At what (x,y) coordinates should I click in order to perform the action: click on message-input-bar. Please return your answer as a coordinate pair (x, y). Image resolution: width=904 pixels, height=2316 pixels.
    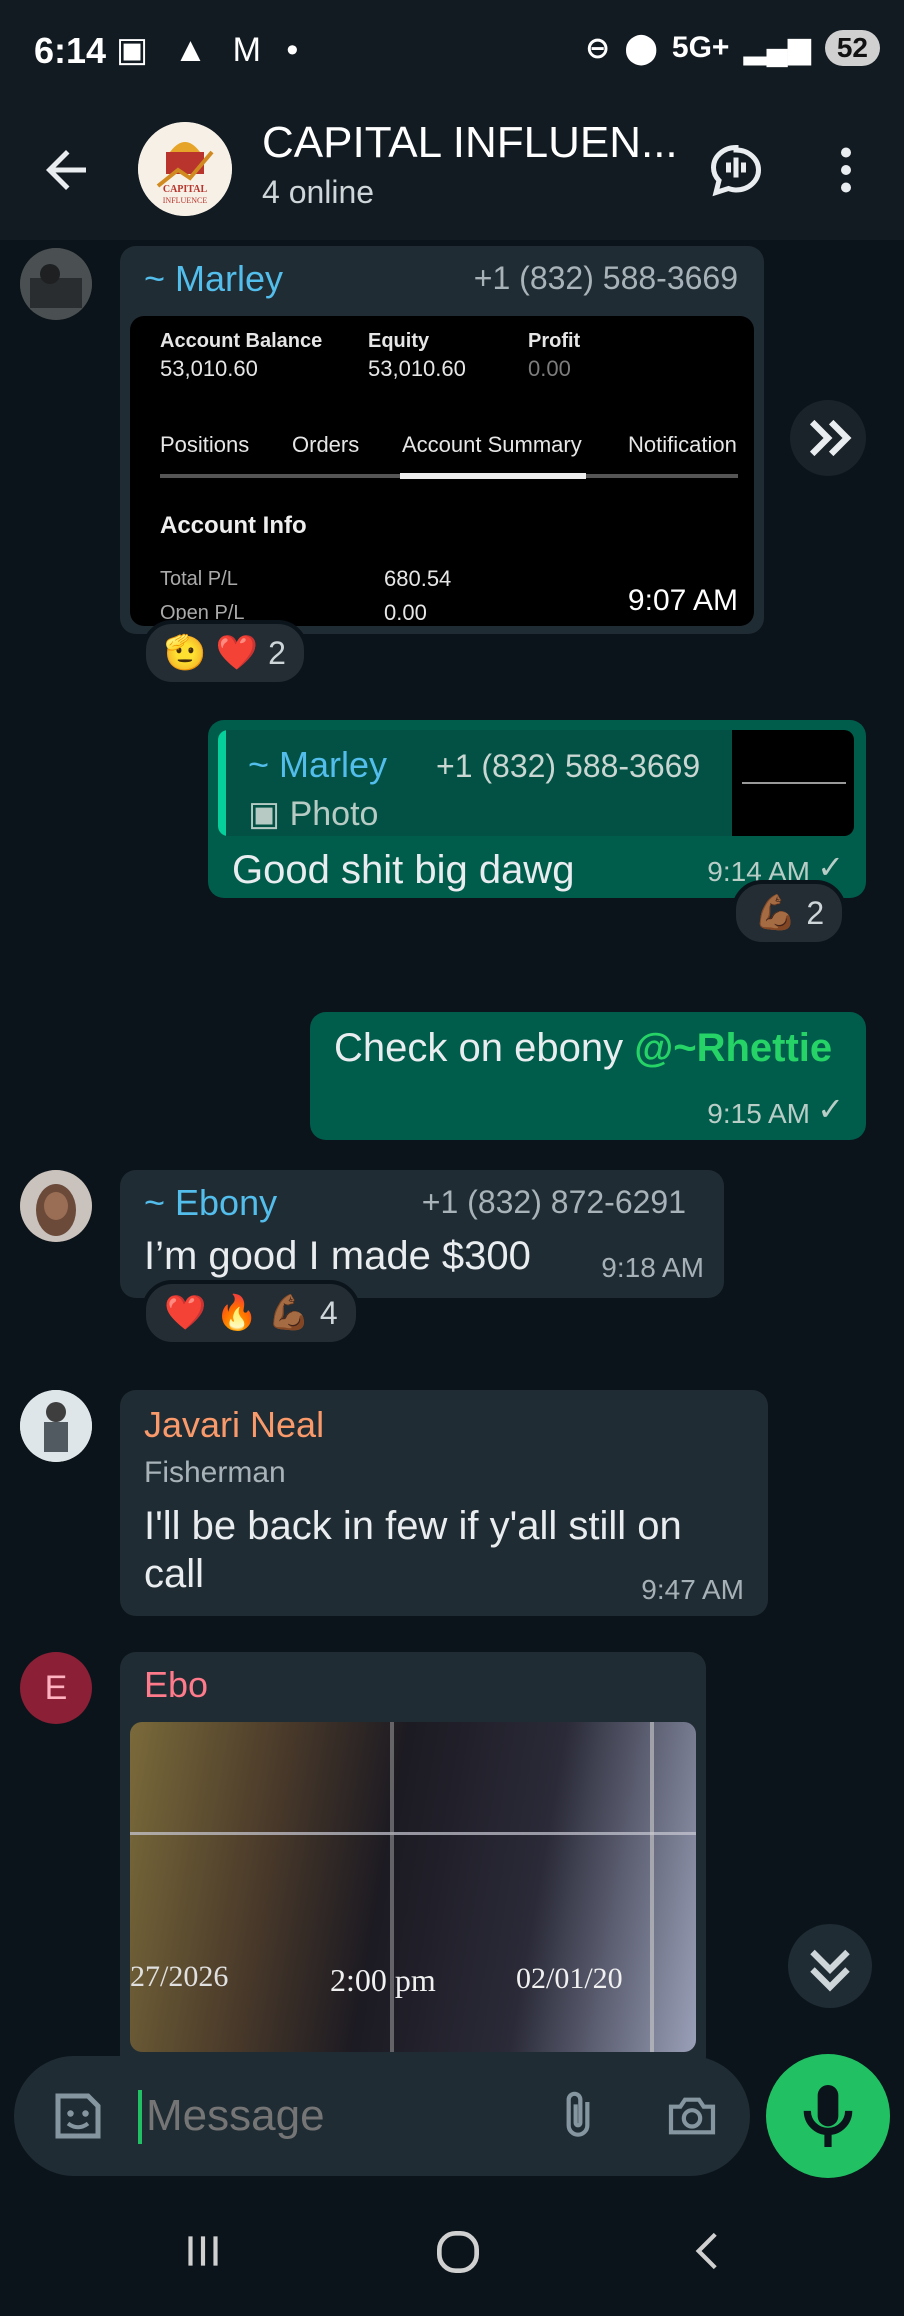
    Looking at the image, I should click on (382, 2116).